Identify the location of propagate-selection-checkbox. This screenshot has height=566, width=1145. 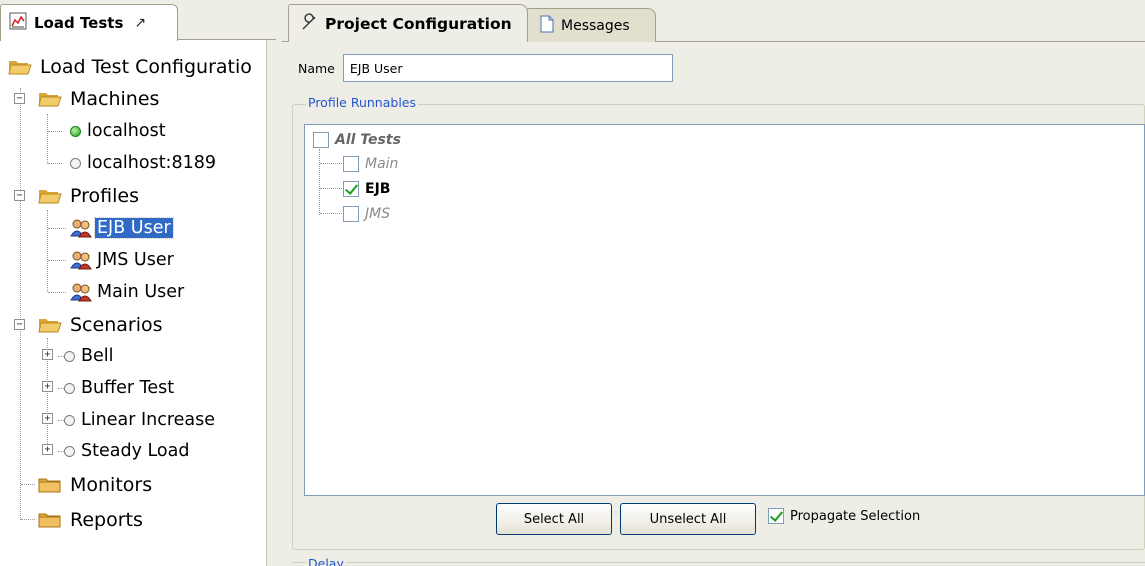
(776, 516).